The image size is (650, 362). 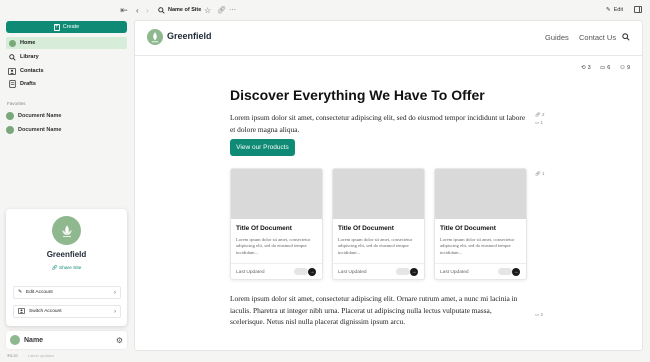 What do you see at coordinates (66, 57) in the screenshot?
I see `sidebar-item-library: Library` at bounding box center [66, 57].